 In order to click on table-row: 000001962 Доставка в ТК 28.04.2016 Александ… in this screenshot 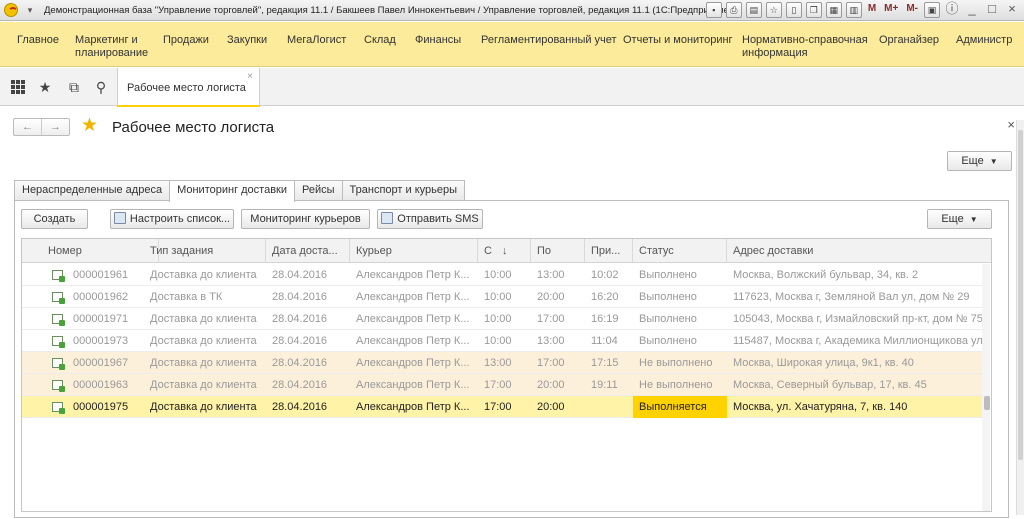, I will do `click(502, 297)`.